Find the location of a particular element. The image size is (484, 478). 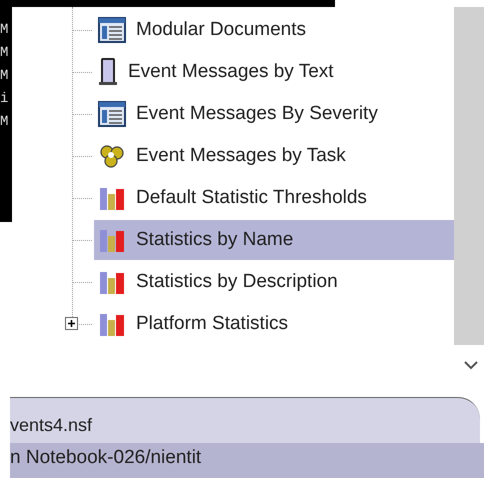

device-icon is located at coordinates (108, 72).